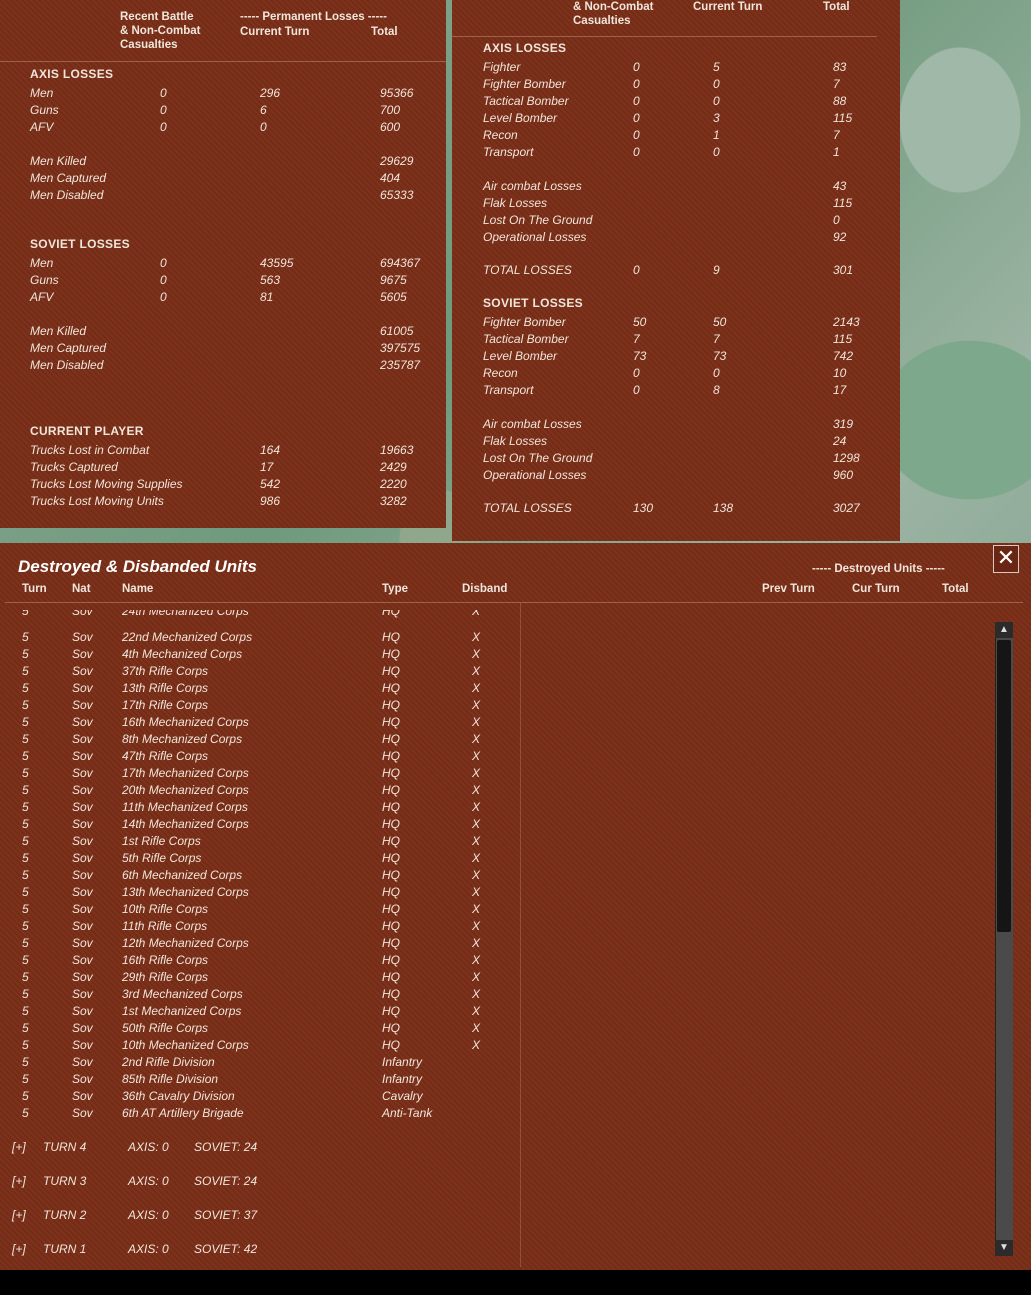 The image size is (1031, 1295). Describe the element at coordinates (1004, 786) in the screenshot. I see `scroll-thumb` at that location.